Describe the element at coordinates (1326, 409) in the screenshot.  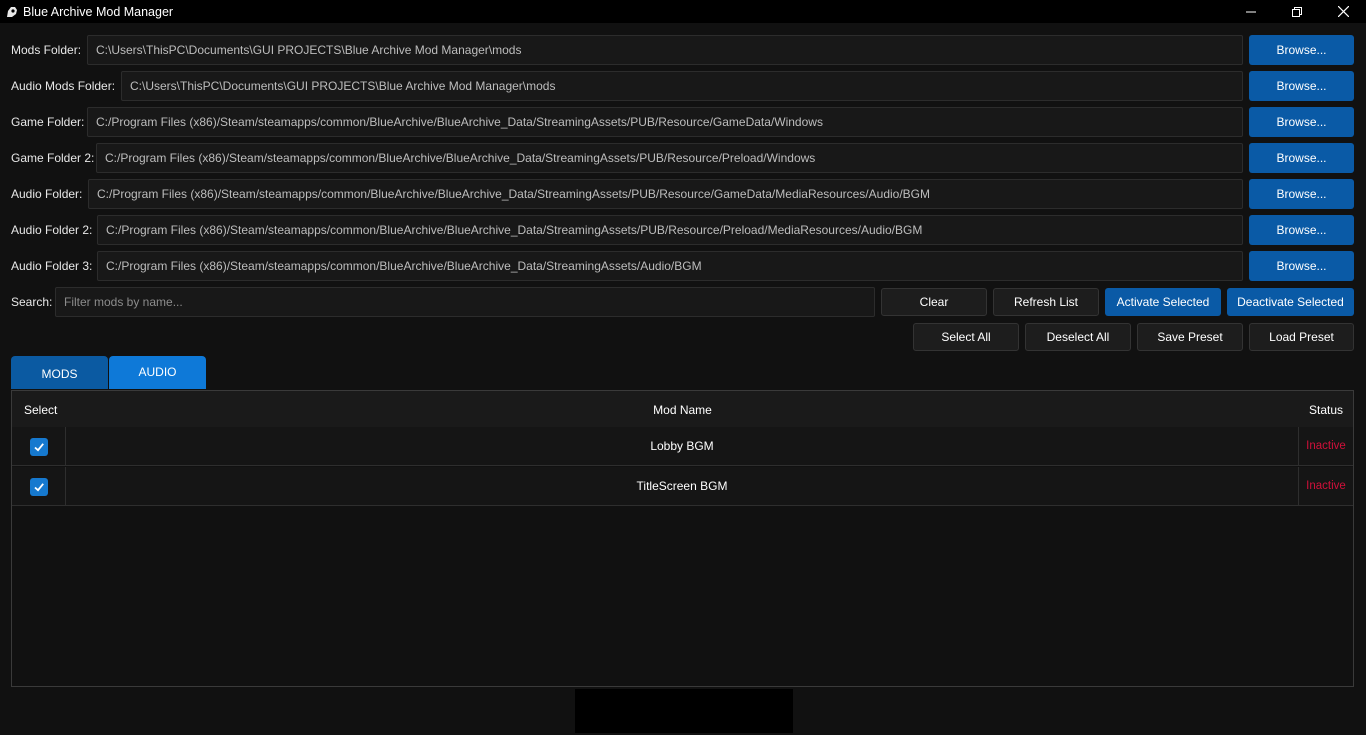
I see `column-header-status: Status` at that location.